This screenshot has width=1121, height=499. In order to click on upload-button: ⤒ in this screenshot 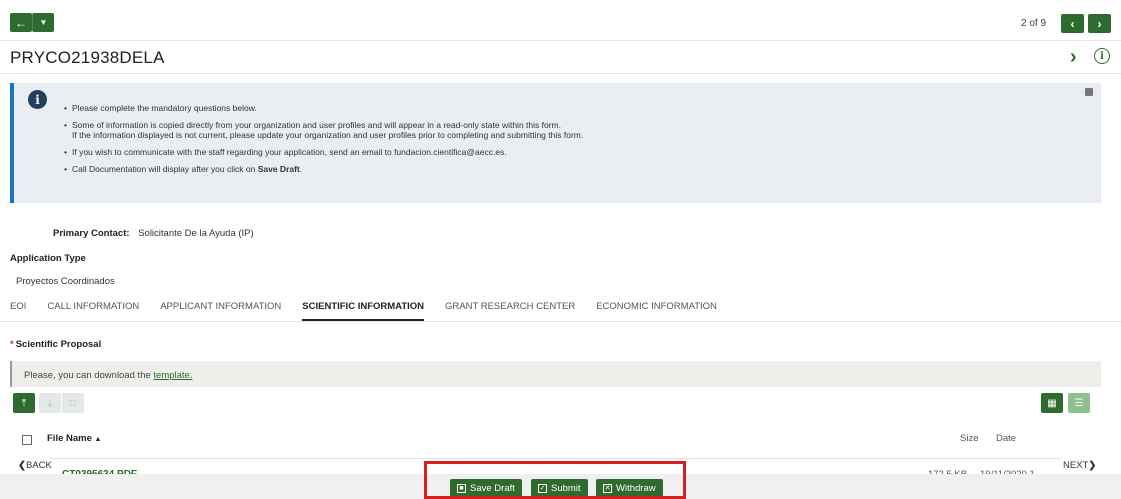, I will do `click(24, 403)`.